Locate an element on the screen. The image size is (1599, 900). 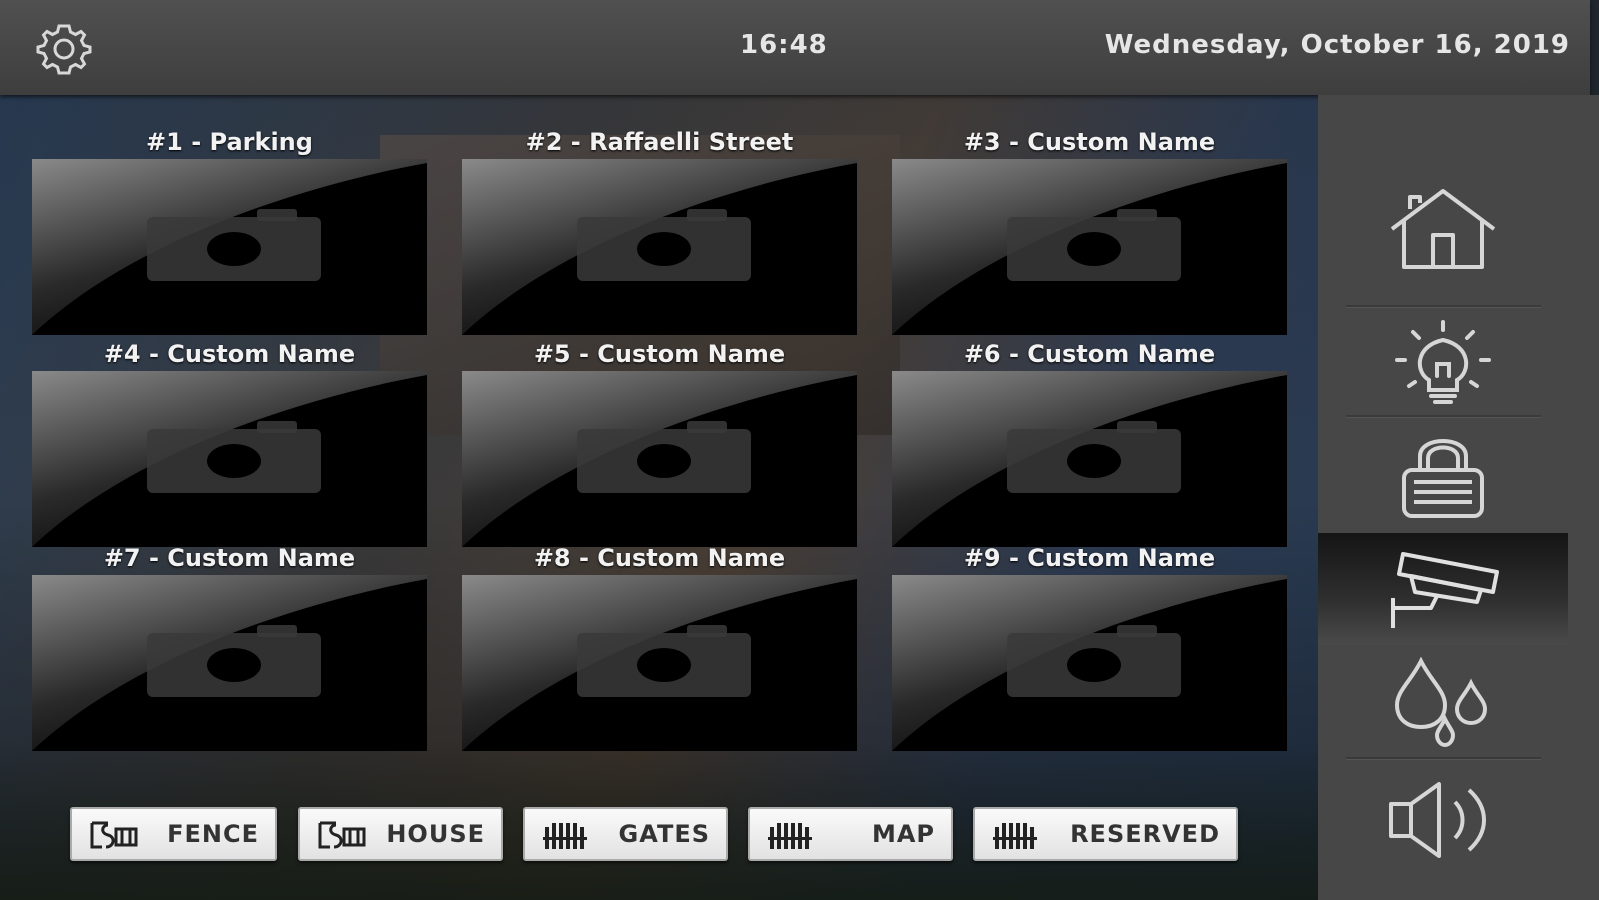
current-date: Wednesday, October 16, 2019 is located at coordinates (1337, 45).